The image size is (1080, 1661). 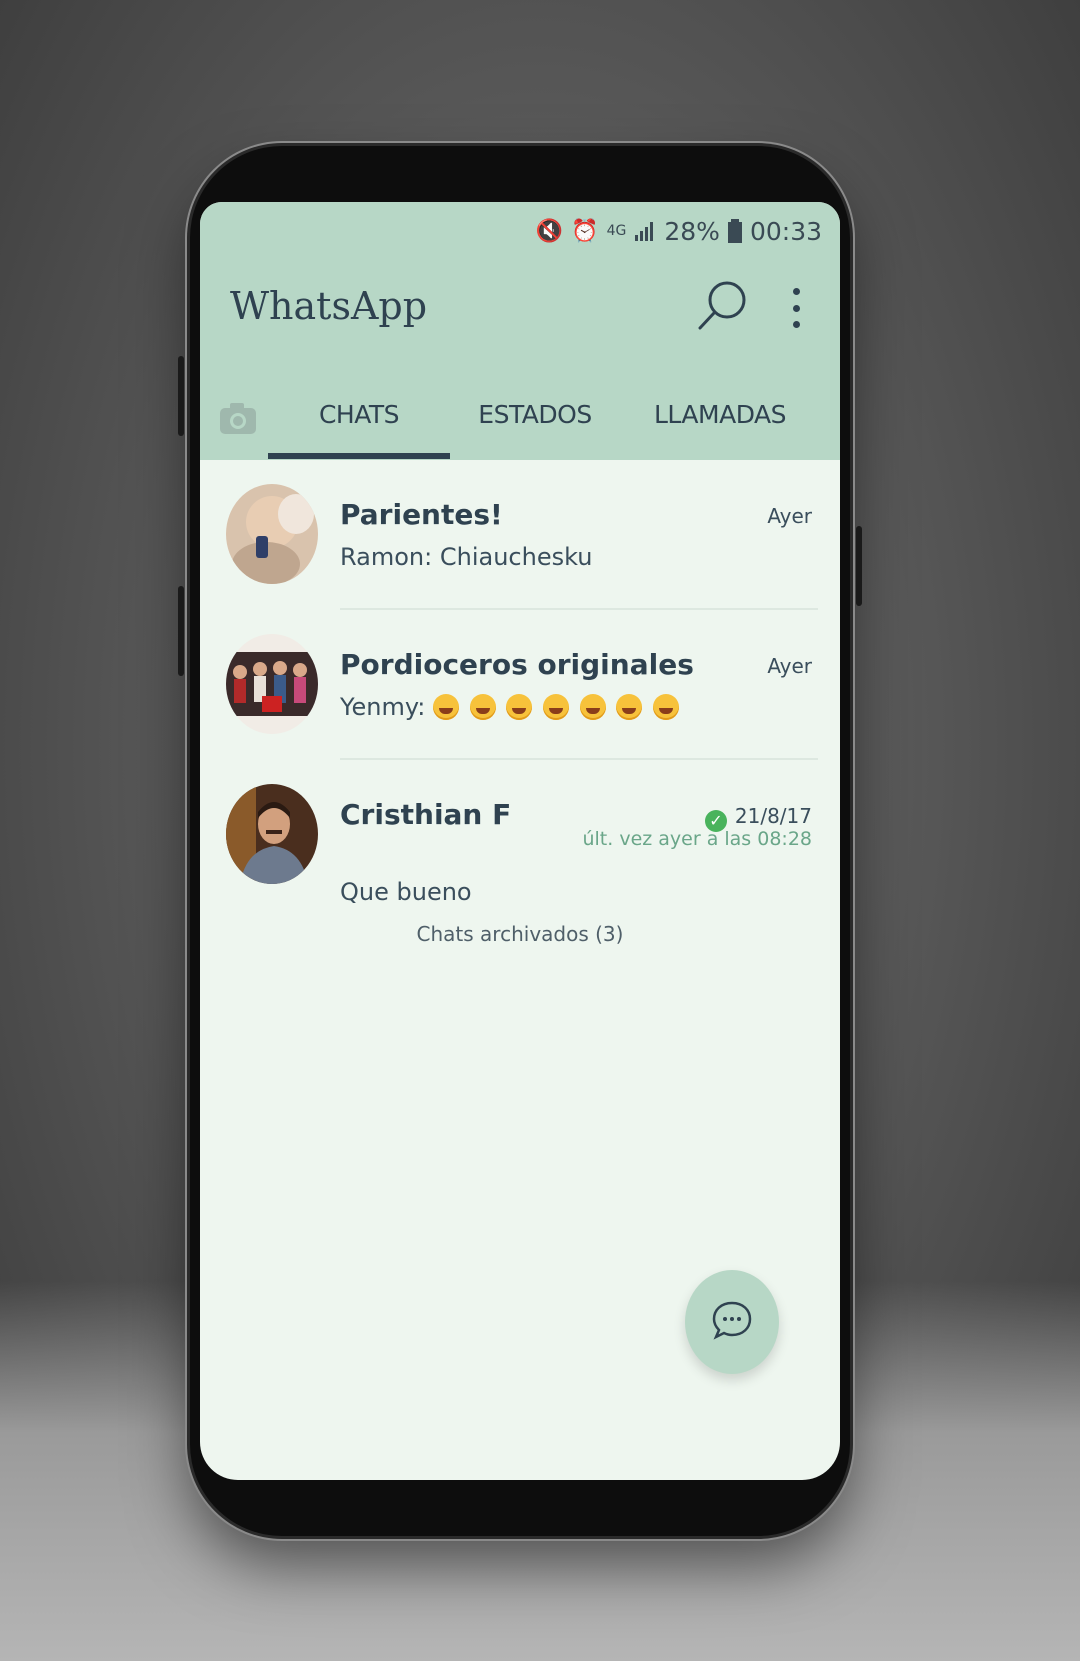 I want to click on search-icon, so click(x=723, y=305).